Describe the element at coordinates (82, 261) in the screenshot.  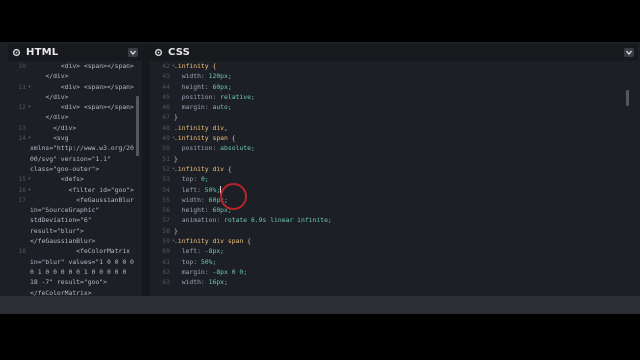
I see `code-text: in="blur" values="1 0 0 0 0` at that location.